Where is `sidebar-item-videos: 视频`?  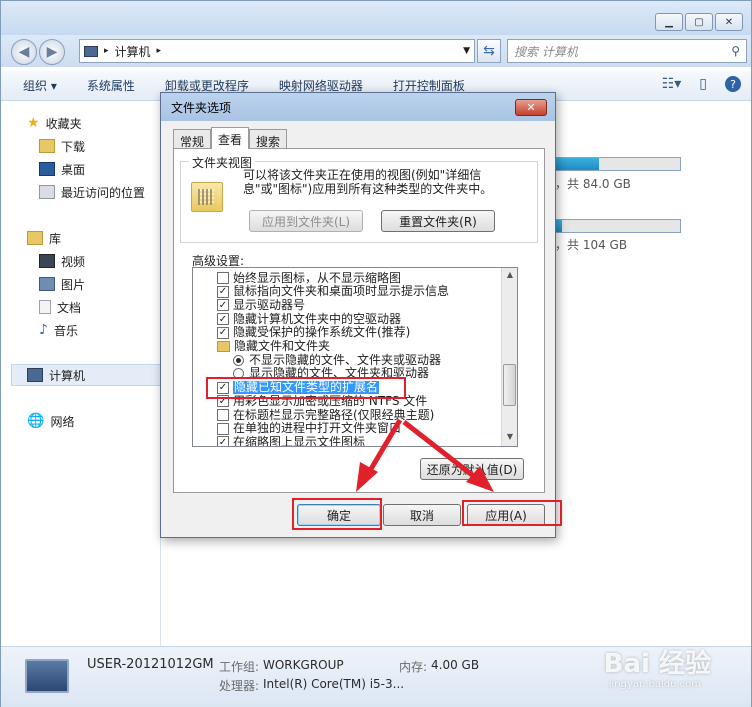
sidebar-item-videos: 视频 is located at coordinates (62, 261).